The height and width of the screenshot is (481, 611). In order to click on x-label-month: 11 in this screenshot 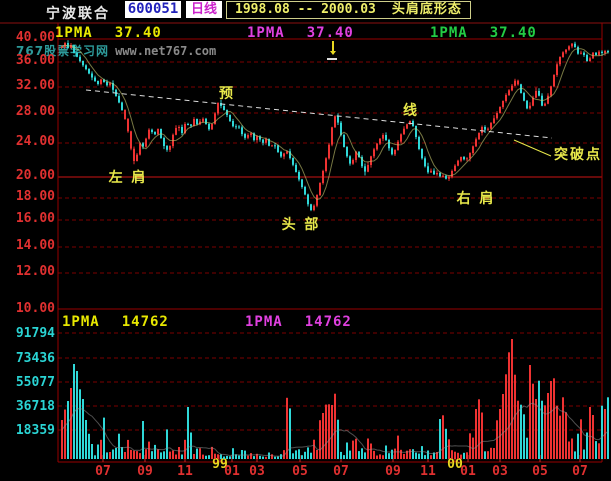, I will do `click(185, 471)`.